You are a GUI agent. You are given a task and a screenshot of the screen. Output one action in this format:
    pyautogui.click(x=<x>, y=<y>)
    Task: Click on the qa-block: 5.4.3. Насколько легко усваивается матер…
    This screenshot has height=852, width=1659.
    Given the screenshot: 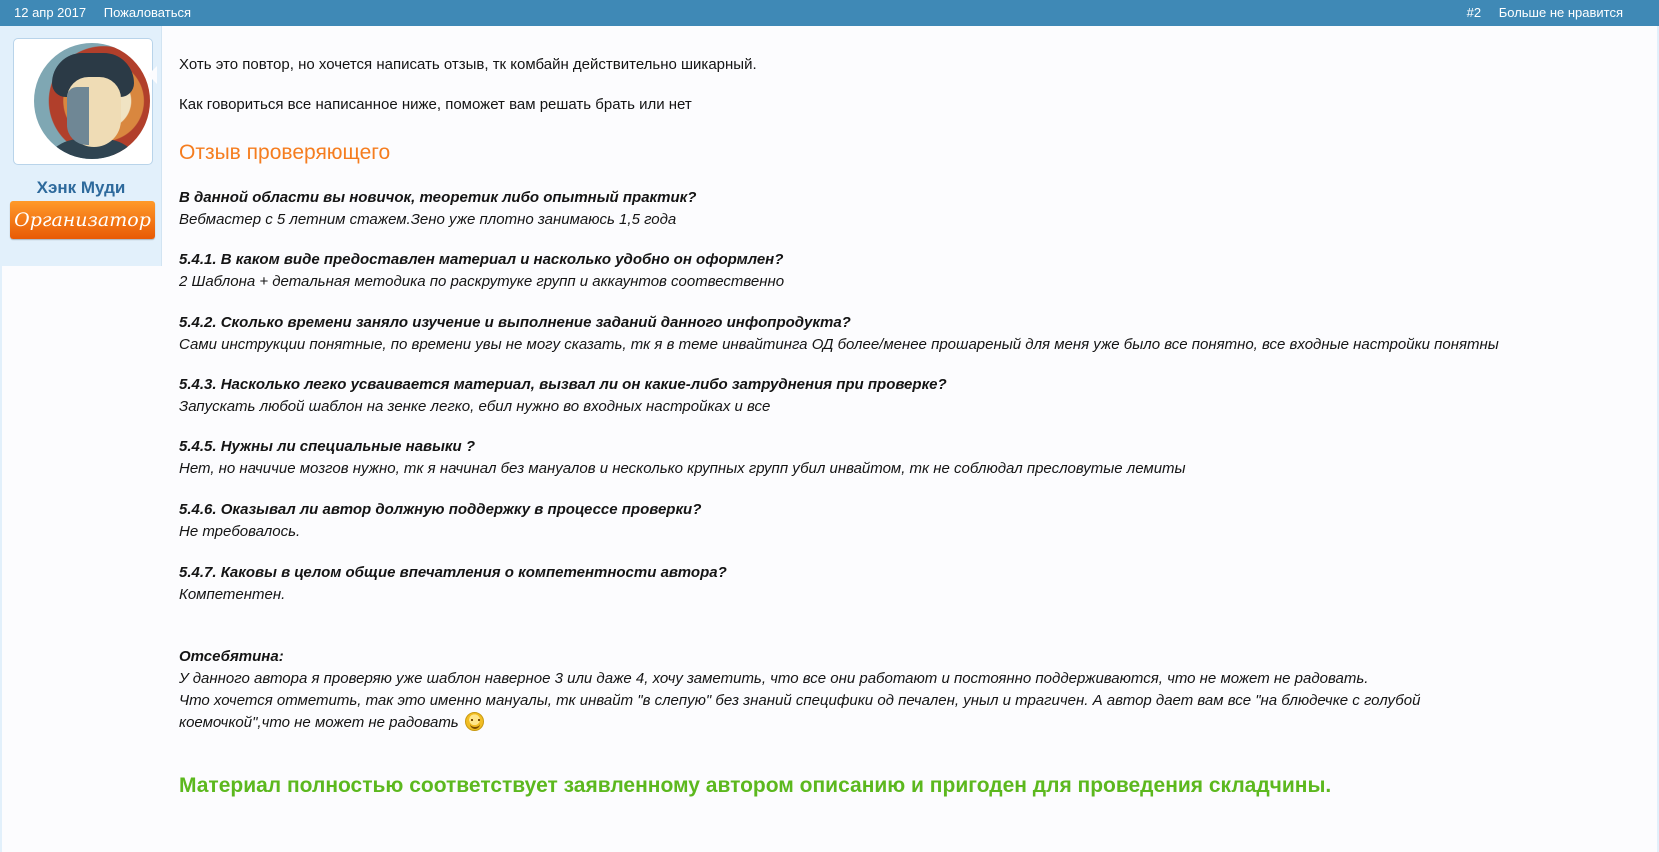 What is the action you would take?
    pyautogui.click(x=909, y=396)
    